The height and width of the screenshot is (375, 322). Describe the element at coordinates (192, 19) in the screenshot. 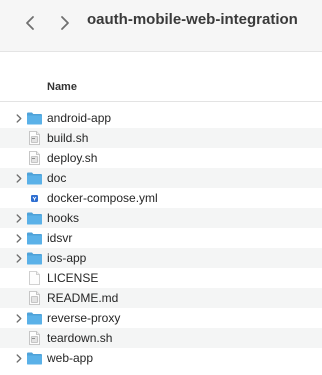

I see `window-title: oauth-mobile-web-integration` at that location.